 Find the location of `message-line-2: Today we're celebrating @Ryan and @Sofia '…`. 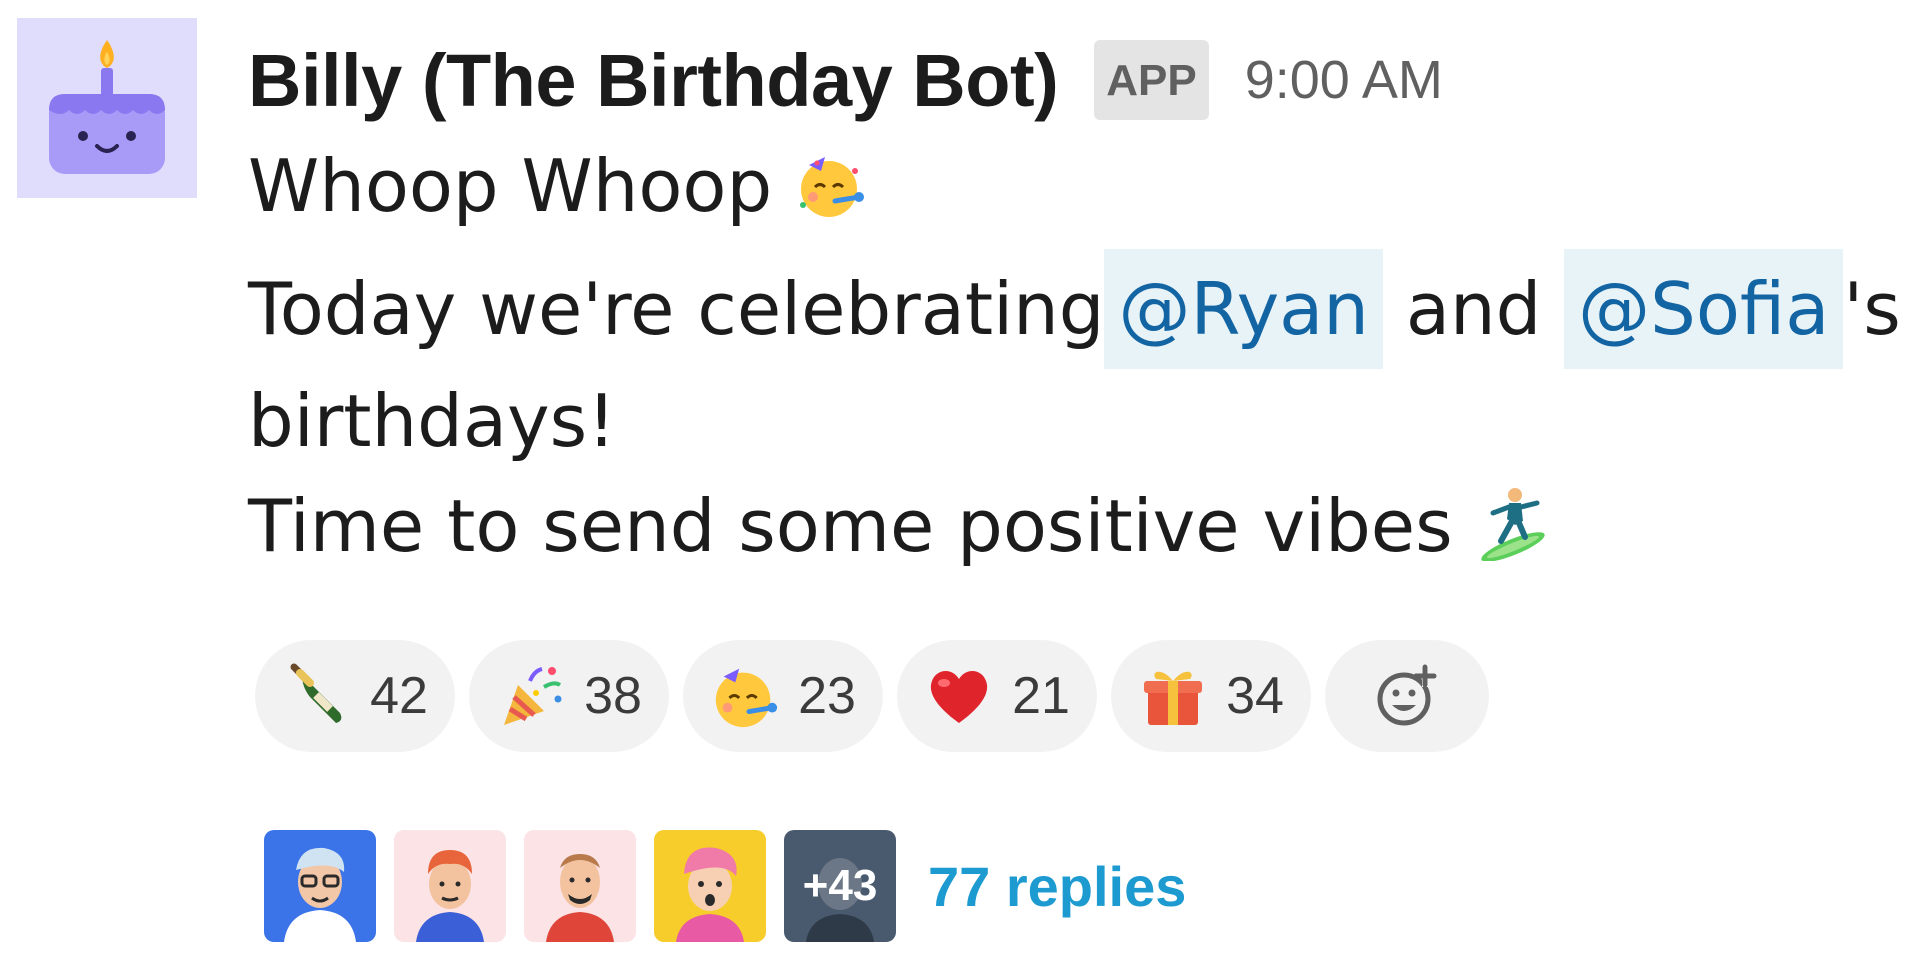

message-line-2: Today we're celebrating @Ryan and @Sofia '… is located at coordinates (1078, 309).